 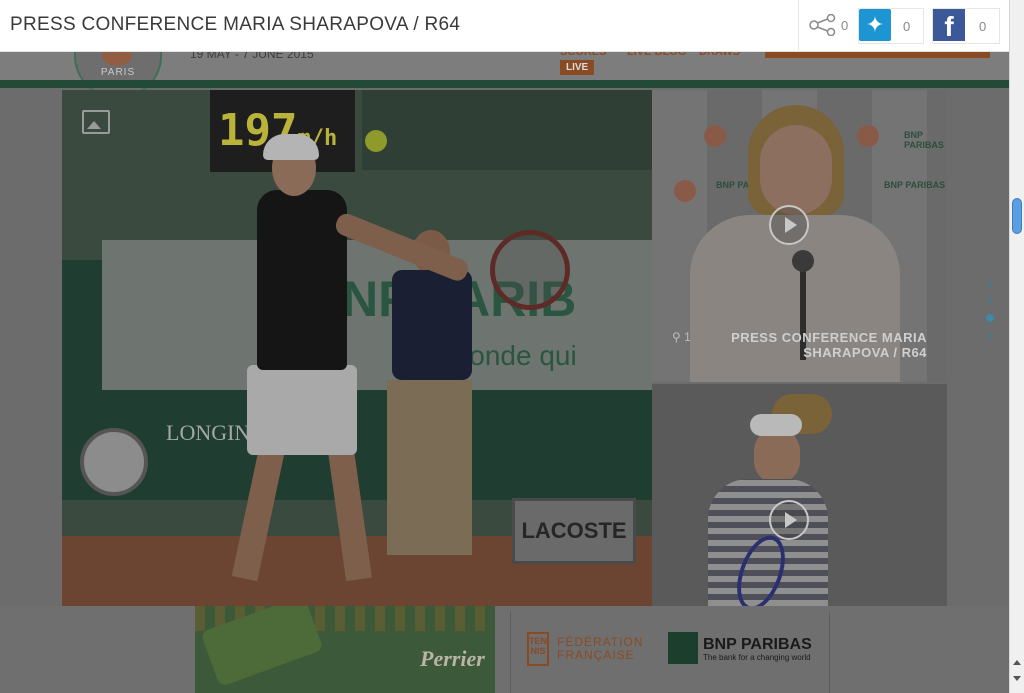 I want to click on vertical-scrollbar, so click(x=1016, y=346).